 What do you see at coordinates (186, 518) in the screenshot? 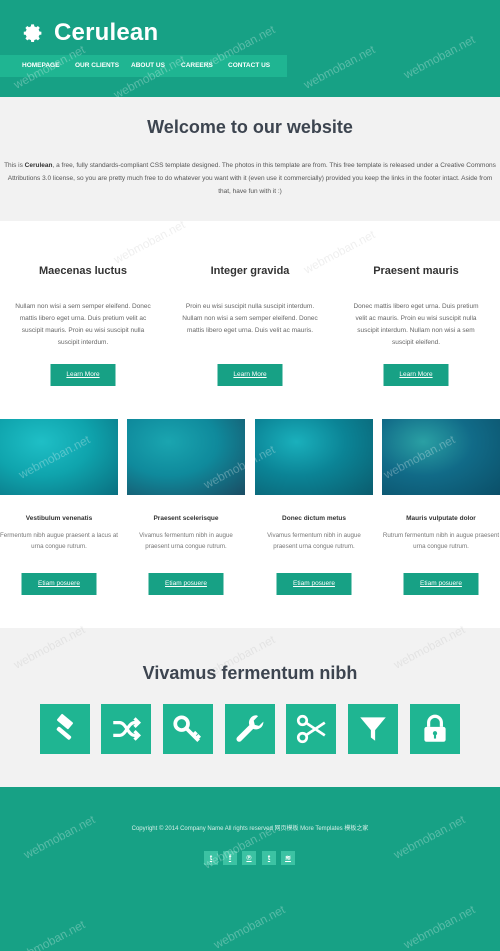
I see `gallery-title: Praesent scelerisque` at bounding box center [186, 518].